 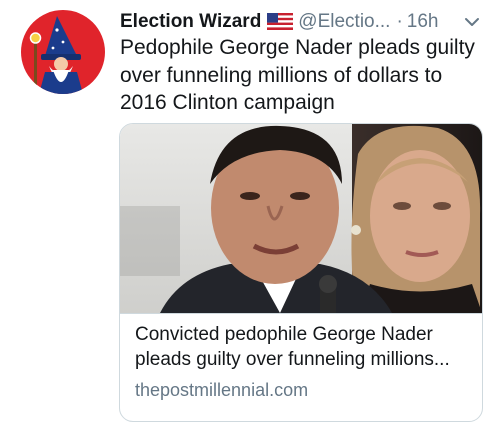 What do you see at coordinates (190, 21) in the screenshot?
I see `author-name: Election Wizard` at bounding box center [190, 21].